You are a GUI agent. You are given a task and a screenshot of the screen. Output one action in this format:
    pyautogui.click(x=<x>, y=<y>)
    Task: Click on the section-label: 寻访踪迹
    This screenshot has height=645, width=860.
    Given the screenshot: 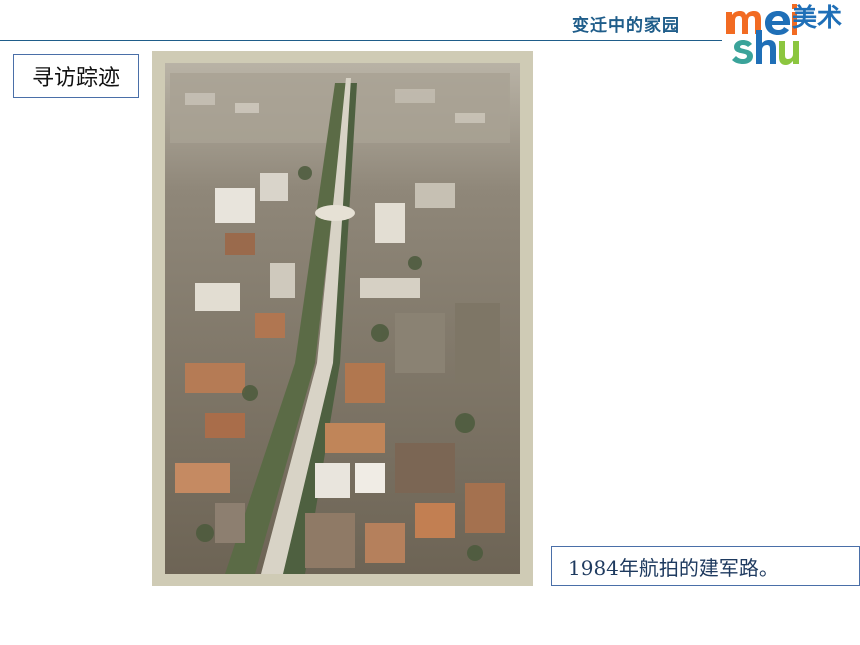 What is the action you would take?
    pyautogui.click(x=76, y=76)
    